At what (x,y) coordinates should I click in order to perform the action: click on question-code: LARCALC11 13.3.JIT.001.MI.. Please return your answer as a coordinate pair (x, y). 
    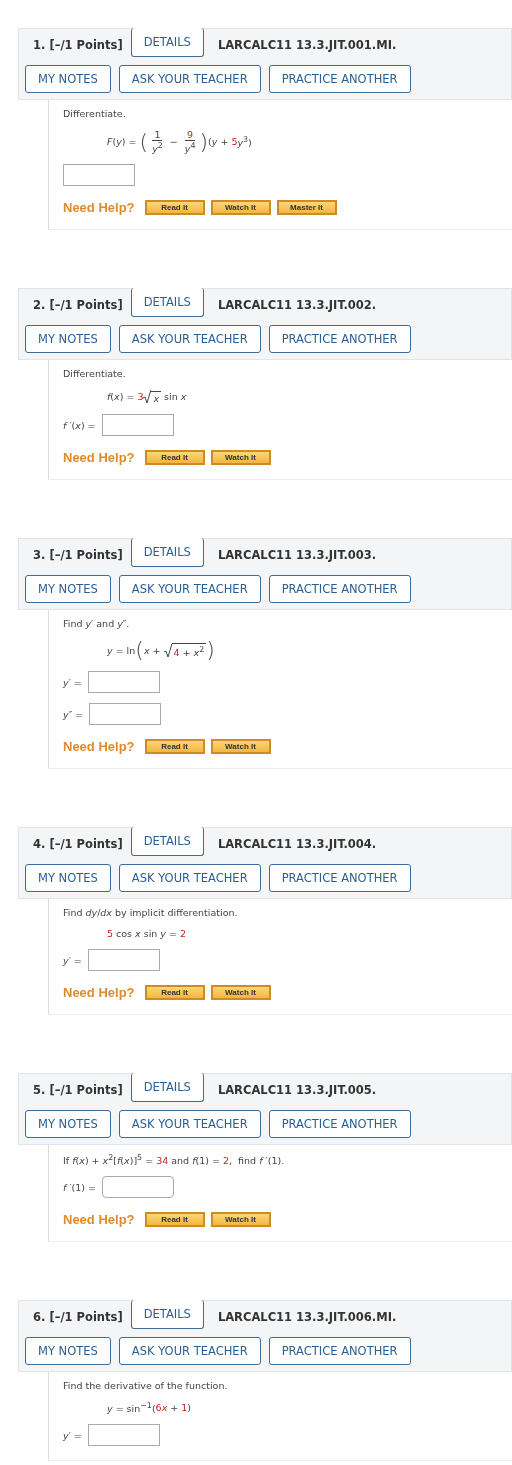
    Looking at the image, I should click on (307, 45).